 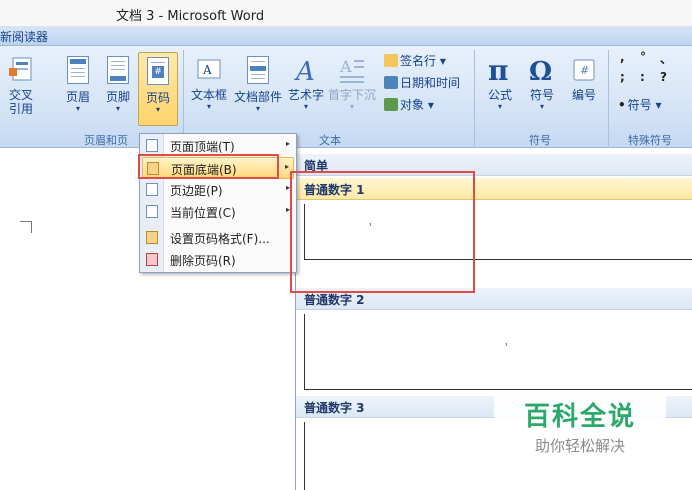 What do you see at coordinates (258, 70) in the screenshot?
I see `quick-parts-icon` at bounding box center [258, 70].